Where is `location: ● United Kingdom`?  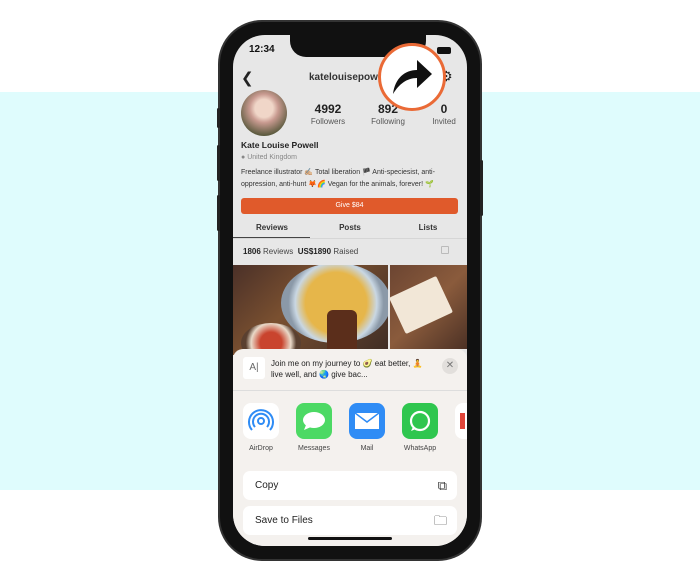
location: ● United Kingdom is located at coordinates (269, 157).